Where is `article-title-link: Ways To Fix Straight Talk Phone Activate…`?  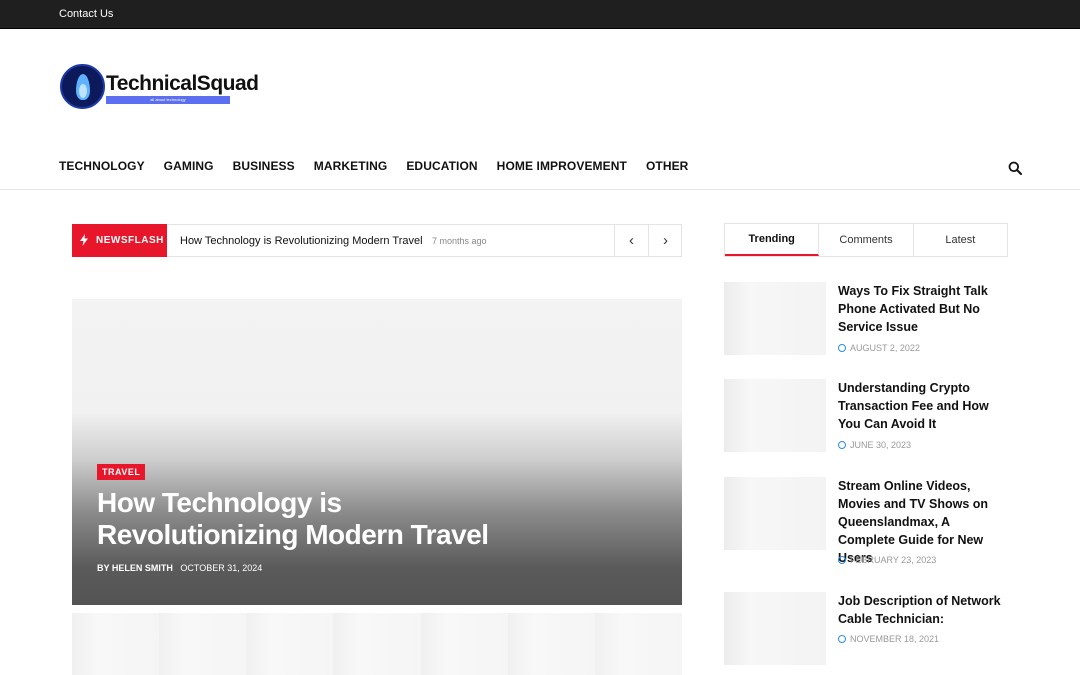
article-title-link: Ways To Fix Straight Talk Phone Activate… is located at coordinates (923, 309).